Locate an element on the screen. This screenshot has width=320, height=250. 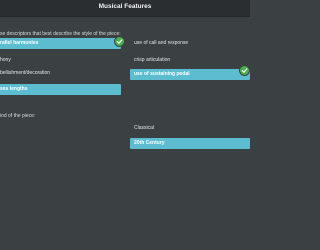
option-phrase-lengths: ses lengths is located at coordinates (60, 89).